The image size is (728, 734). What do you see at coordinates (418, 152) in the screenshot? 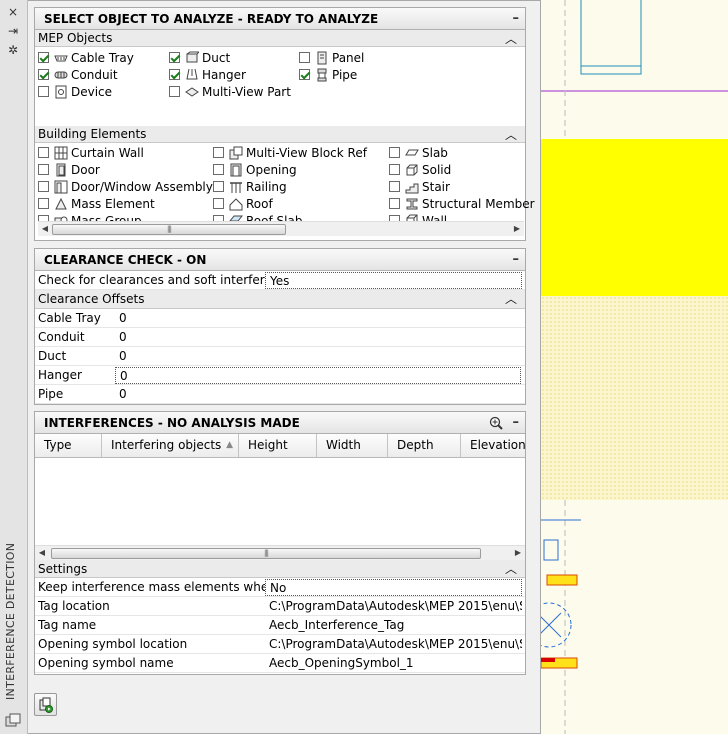
I see `checkbox-item-slab: Slab` at bounding box center [418, 152].